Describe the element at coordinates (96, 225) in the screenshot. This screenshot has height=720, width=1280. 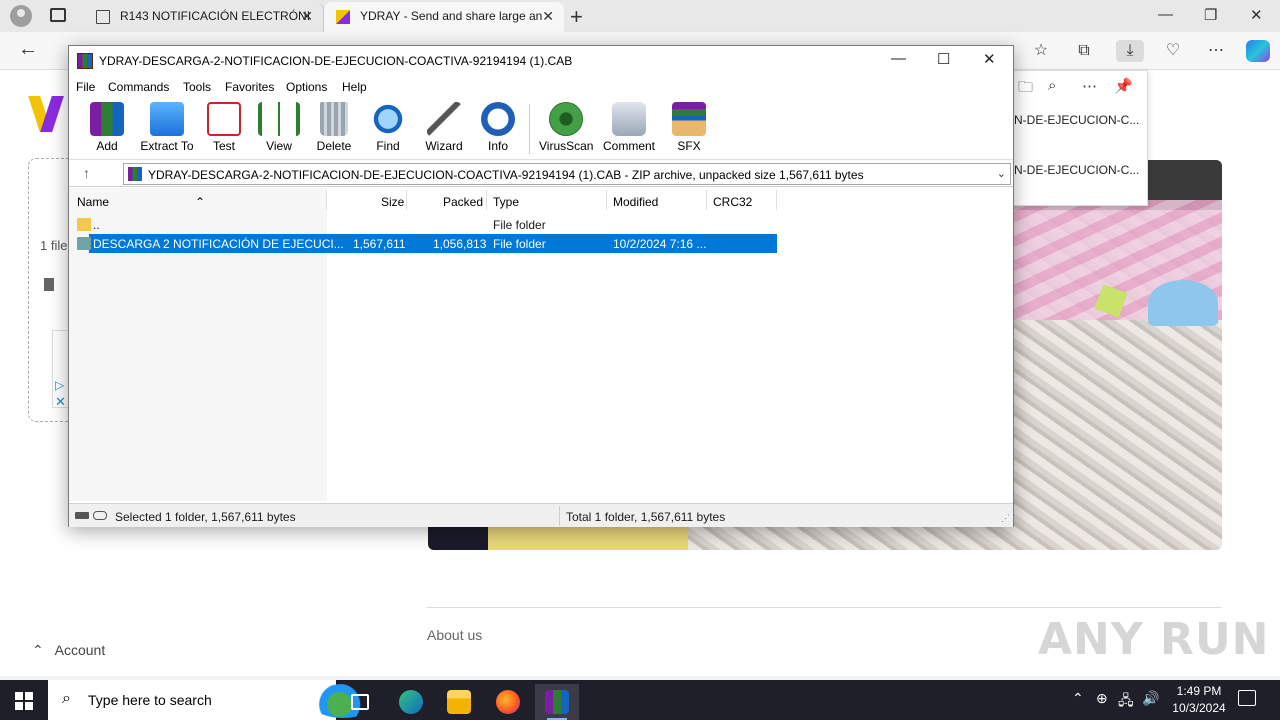
I see `row-name: ..` at that location.